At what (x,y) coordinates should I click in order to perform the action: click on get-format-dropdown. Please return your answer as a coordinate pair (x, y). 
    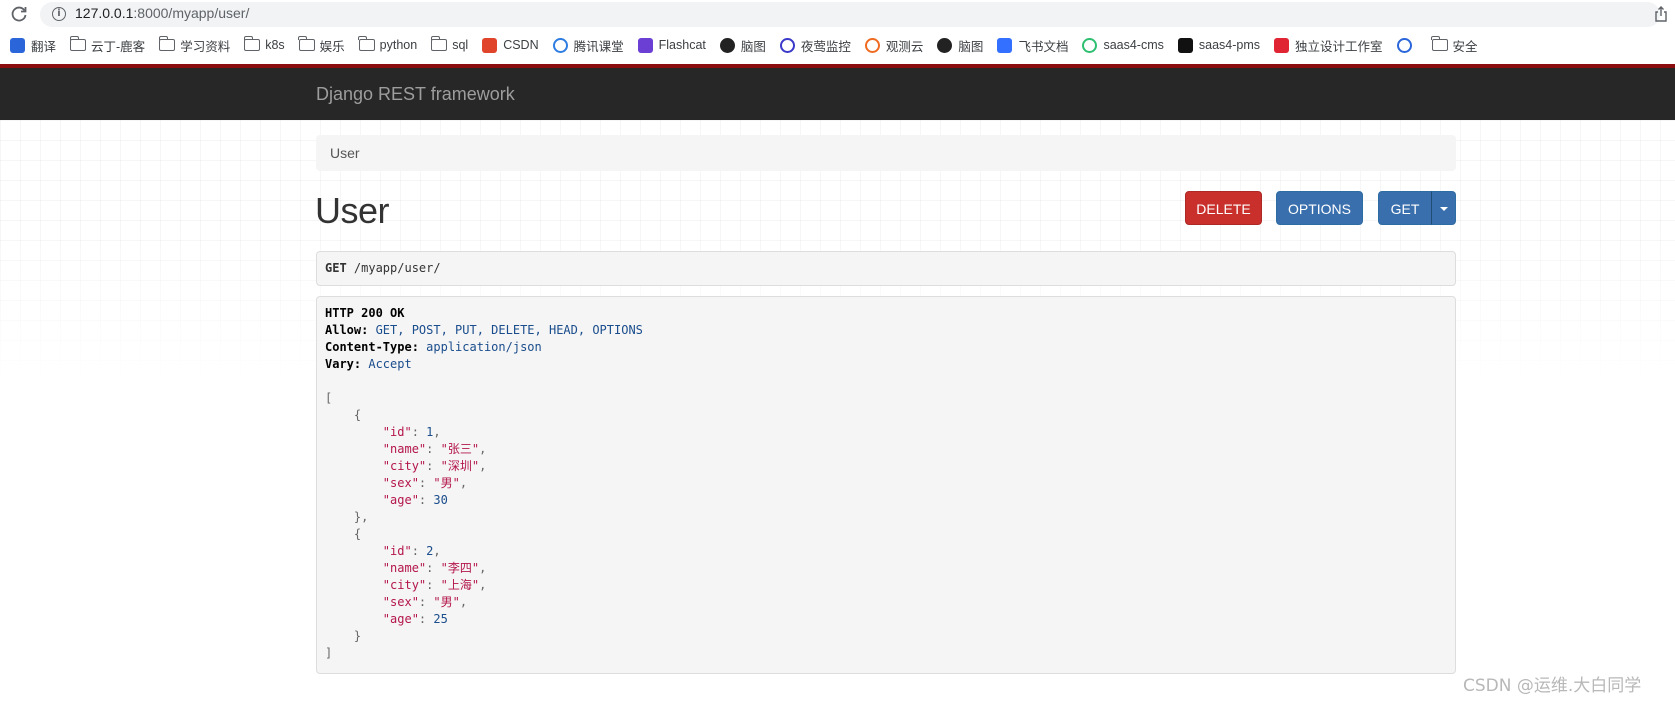
    Looking at the image, I should click on (1443, 208).